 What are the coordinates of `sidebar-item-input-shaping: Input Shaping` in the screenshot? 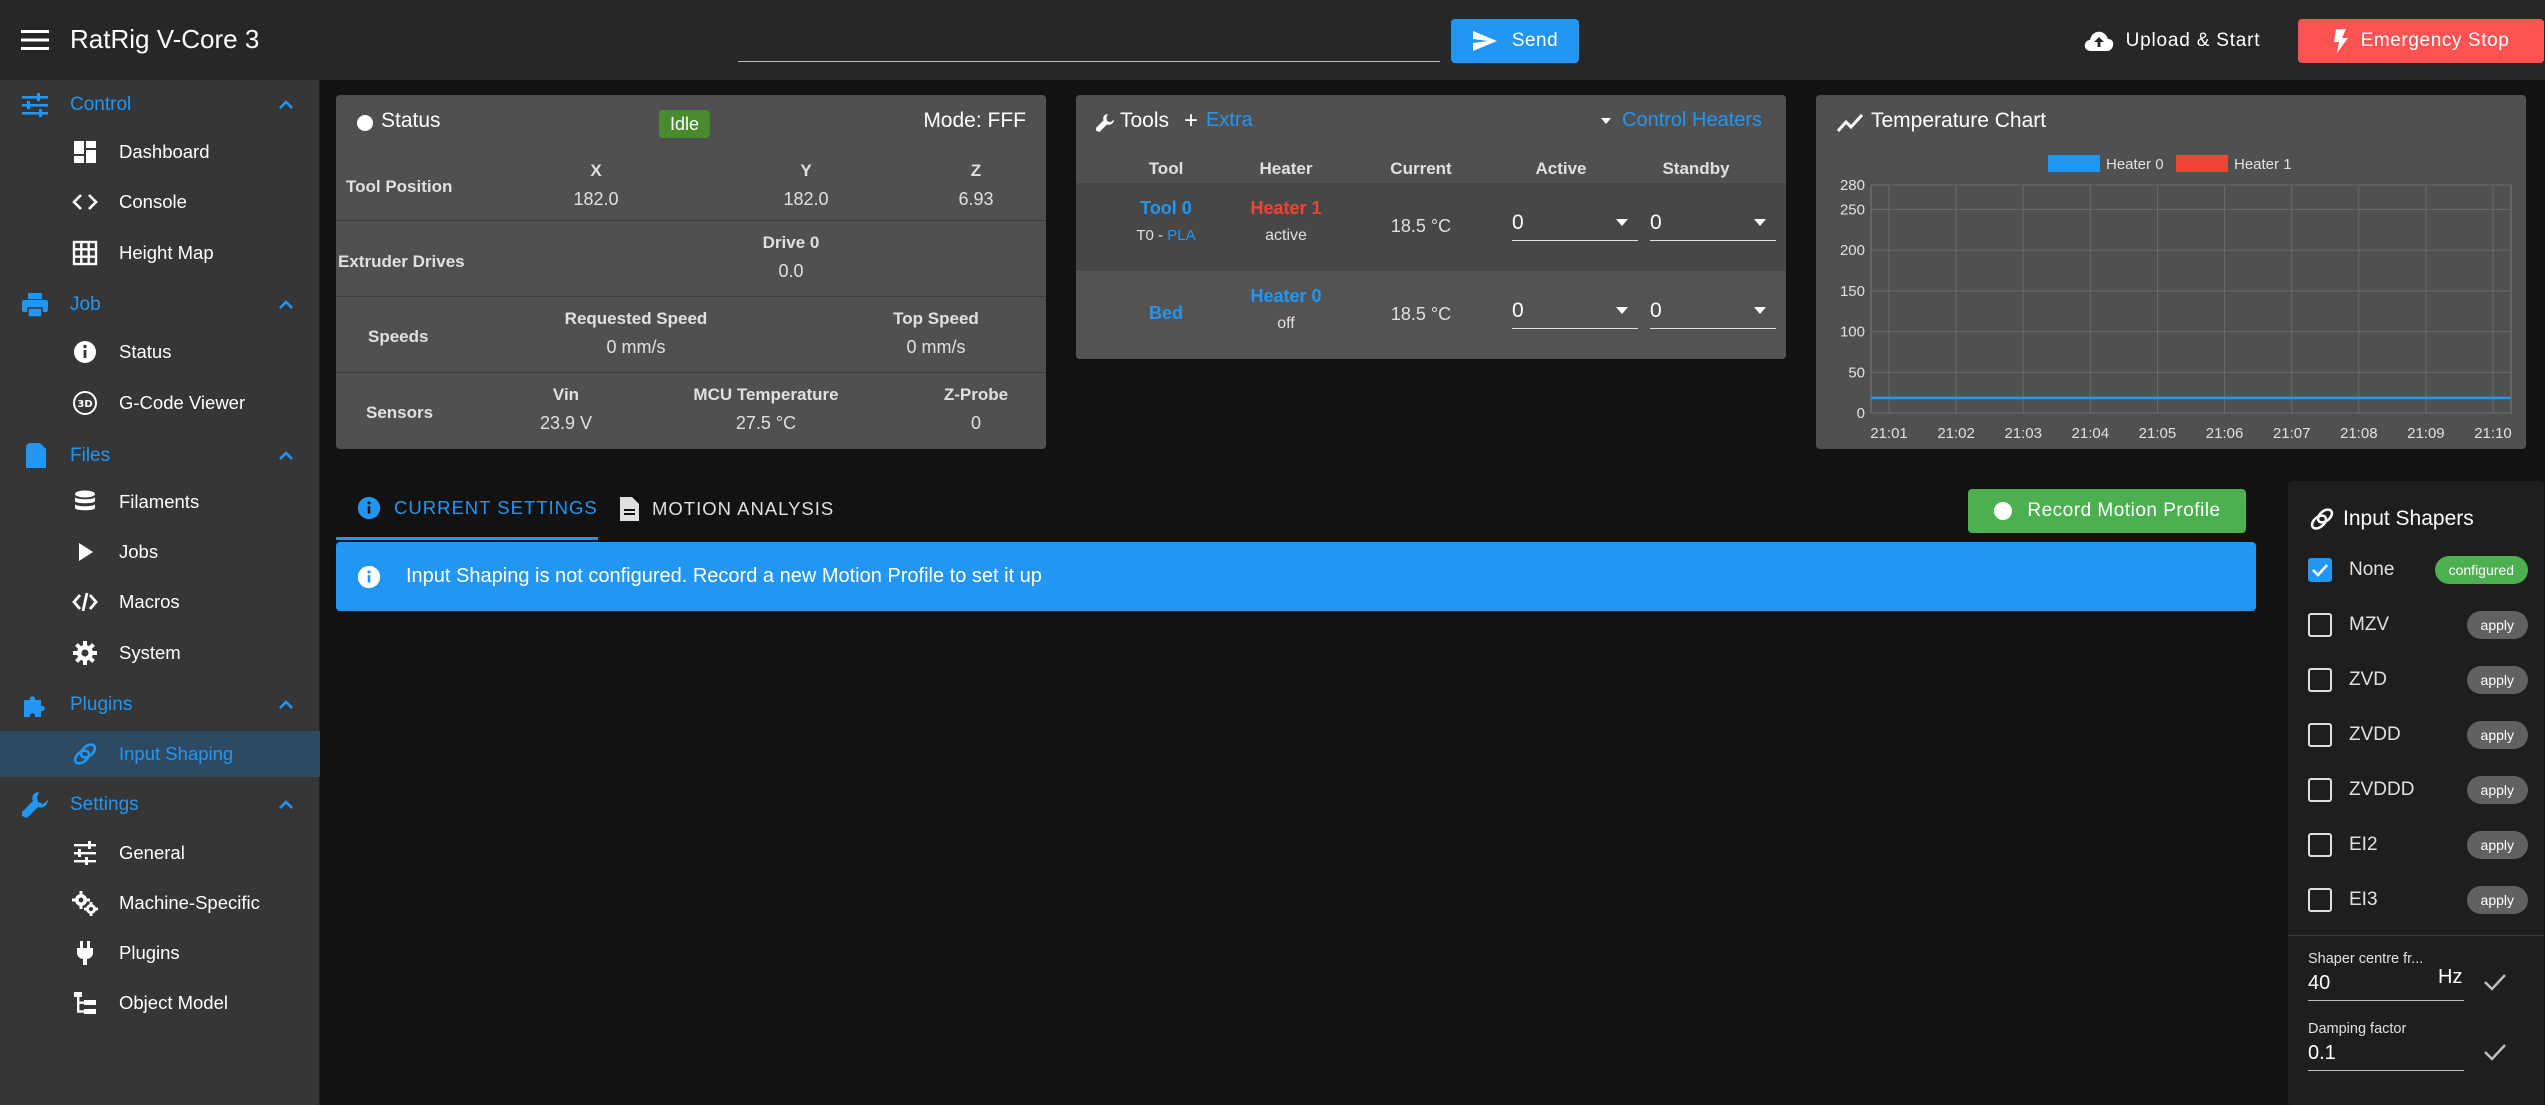 It's located at (160, 754).